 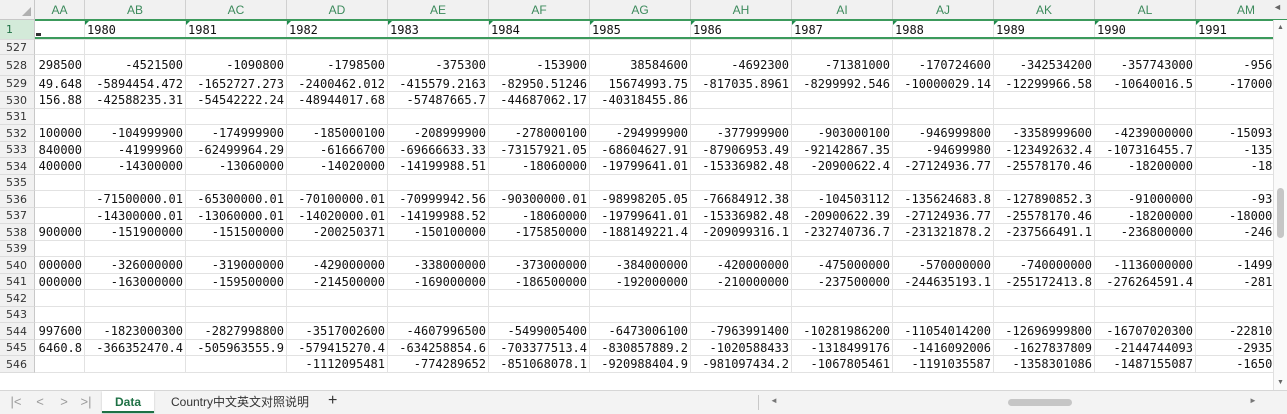 I want to click on cell-ad533: -61666700, so click(x=337, y=150).